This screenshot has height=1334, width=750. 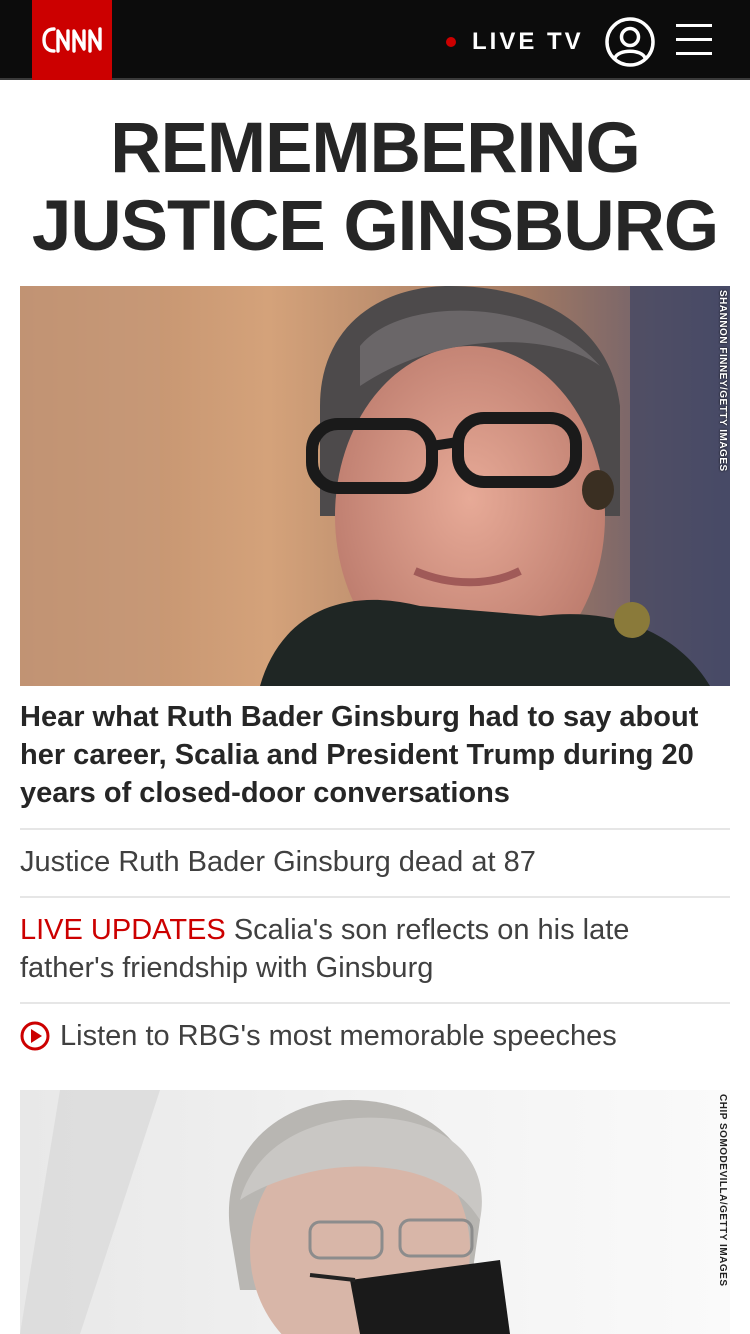 I want to click on cnn-logo, so click(x=72, y=40).